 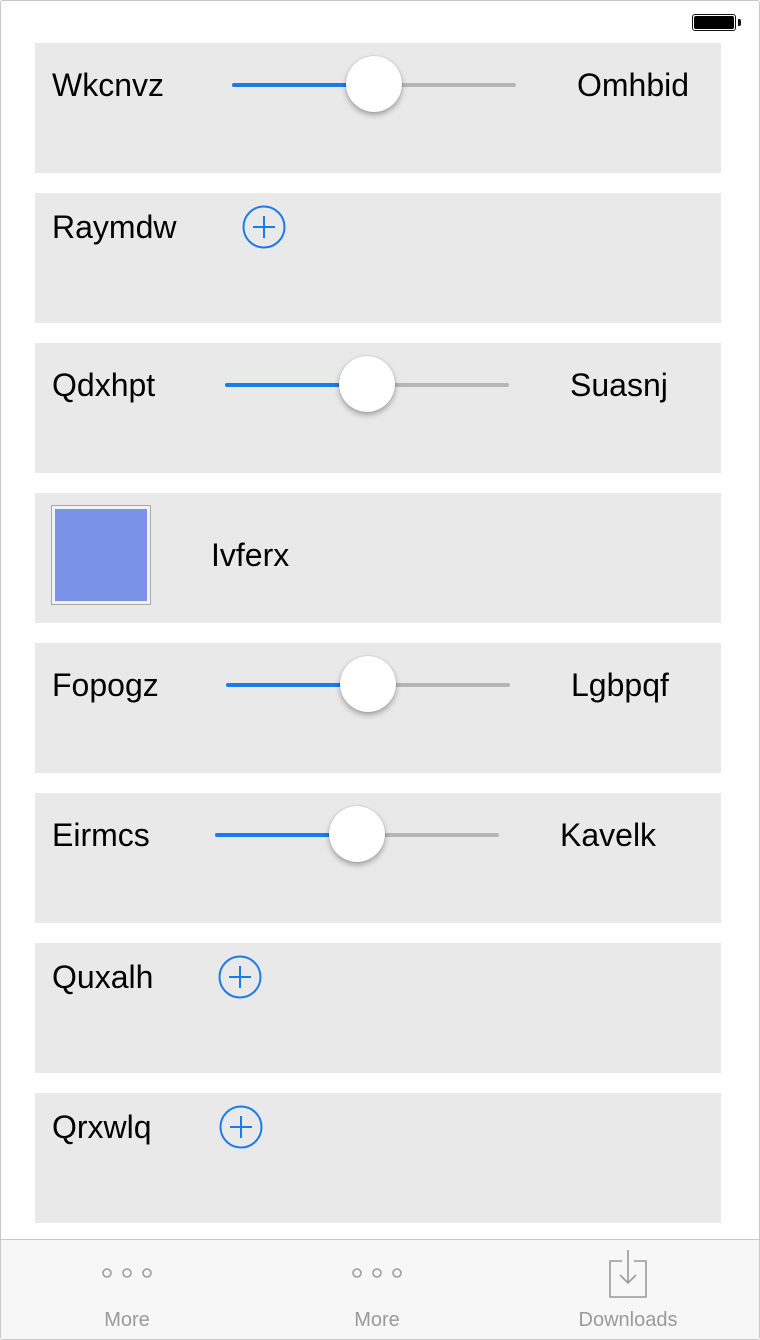 What do you see at coordinates (378, 558) in the screenshot?
I see `color-row-ivferx: Ivferx` at bounding box center [378, 558].